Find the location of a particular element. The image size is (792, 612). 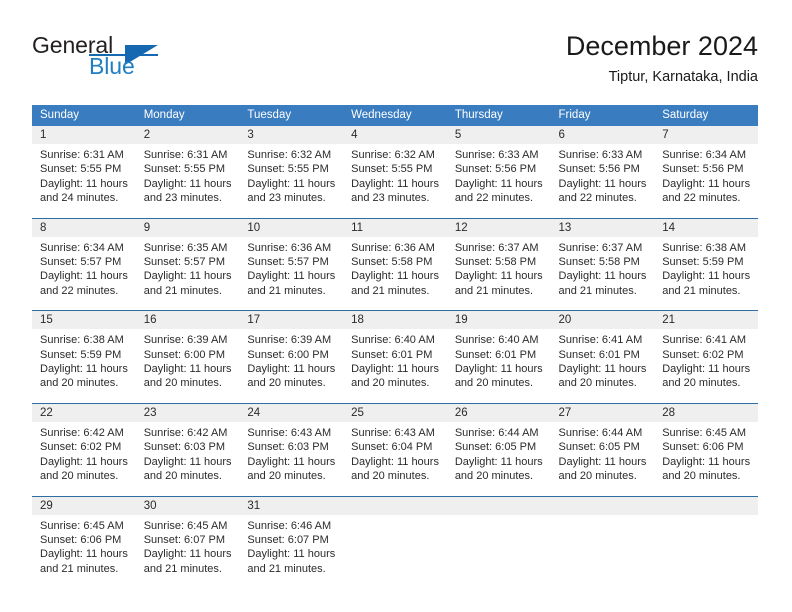

day-number: 31 is located at coordinates (291, 505).